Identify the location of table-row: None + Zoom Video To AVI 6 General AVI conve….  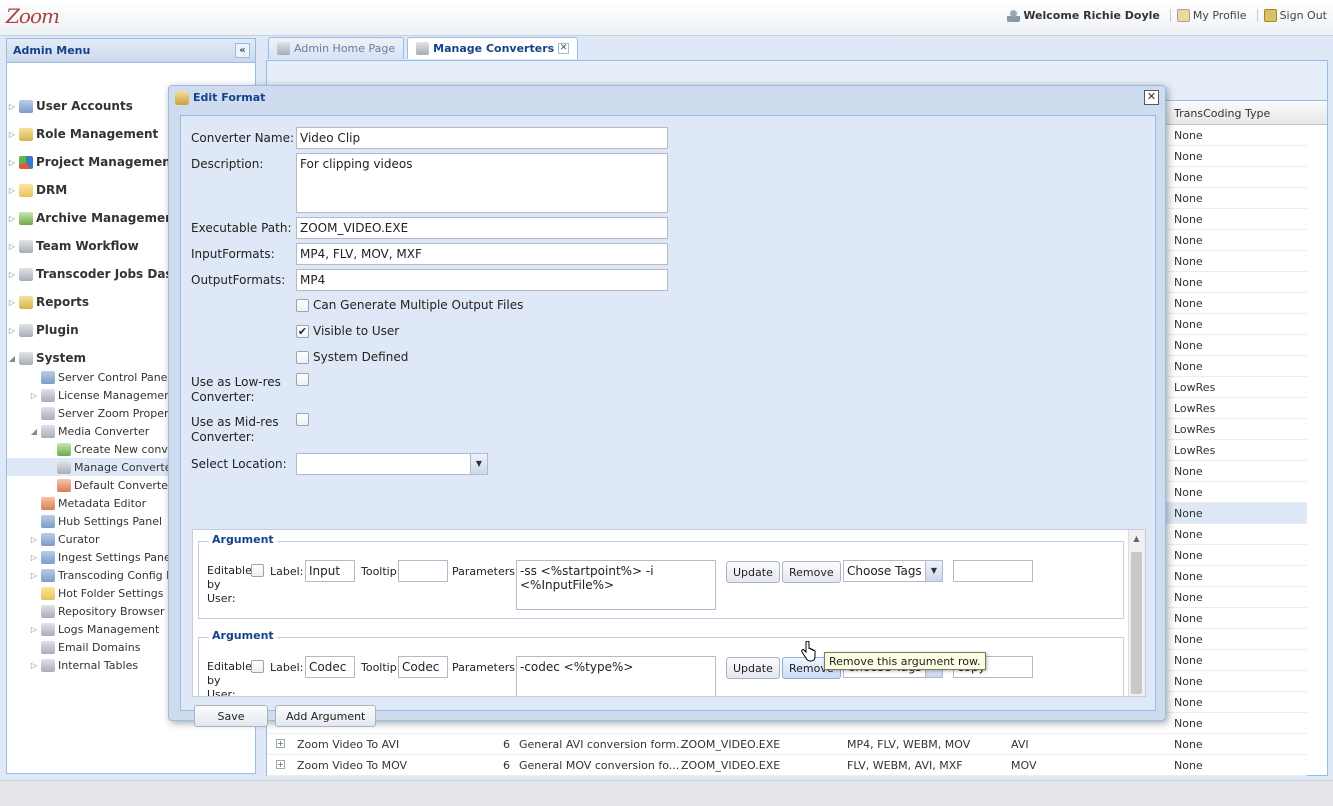
(787, 744).